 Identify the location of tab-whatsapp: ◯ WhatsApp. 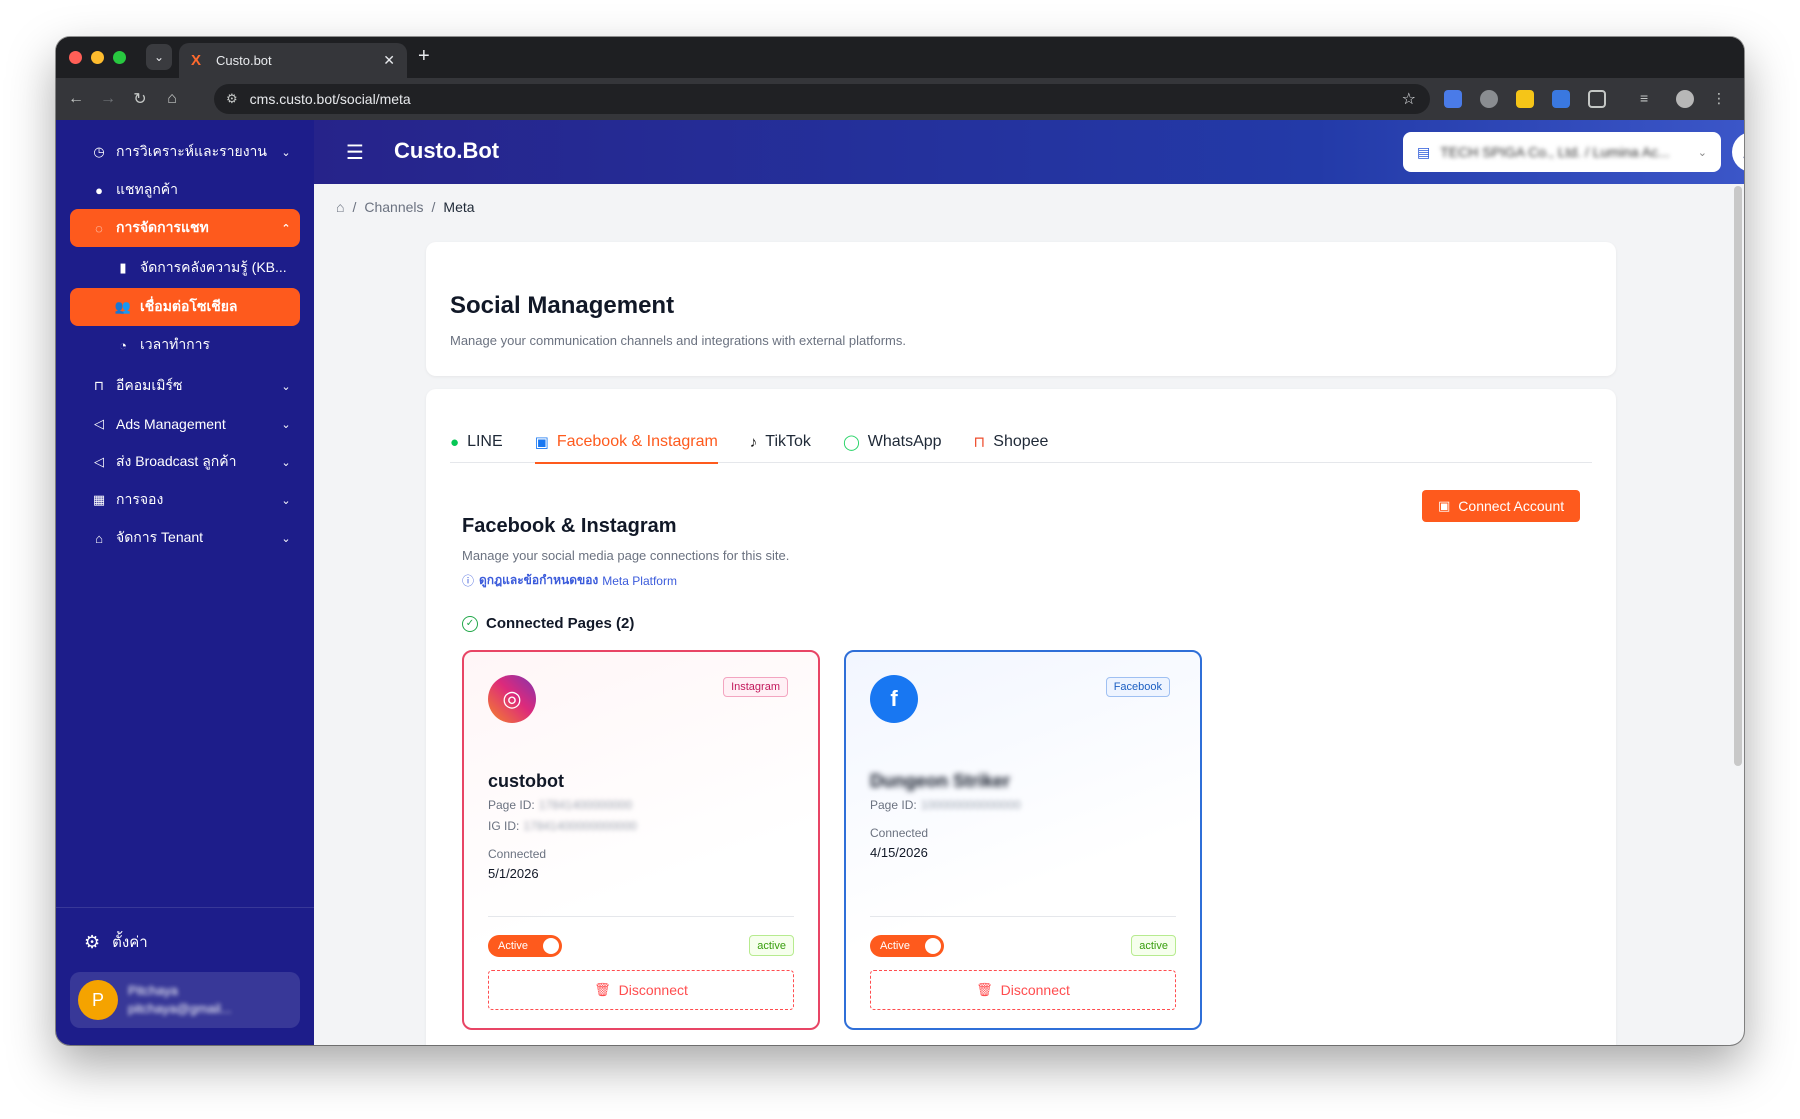
(892, 442).